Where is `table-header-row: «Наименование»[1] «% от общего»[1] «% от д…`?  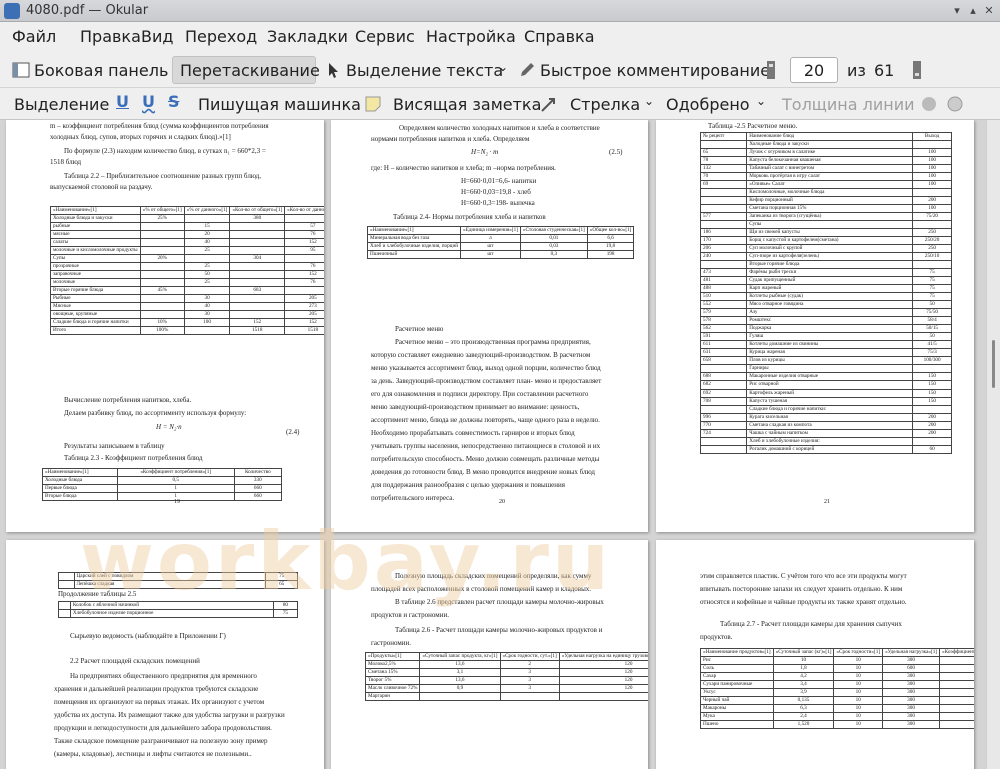 table-header-row: «Наименование»[1] «% от общего»[1] «% от д… is located at coordinates (187, 210).